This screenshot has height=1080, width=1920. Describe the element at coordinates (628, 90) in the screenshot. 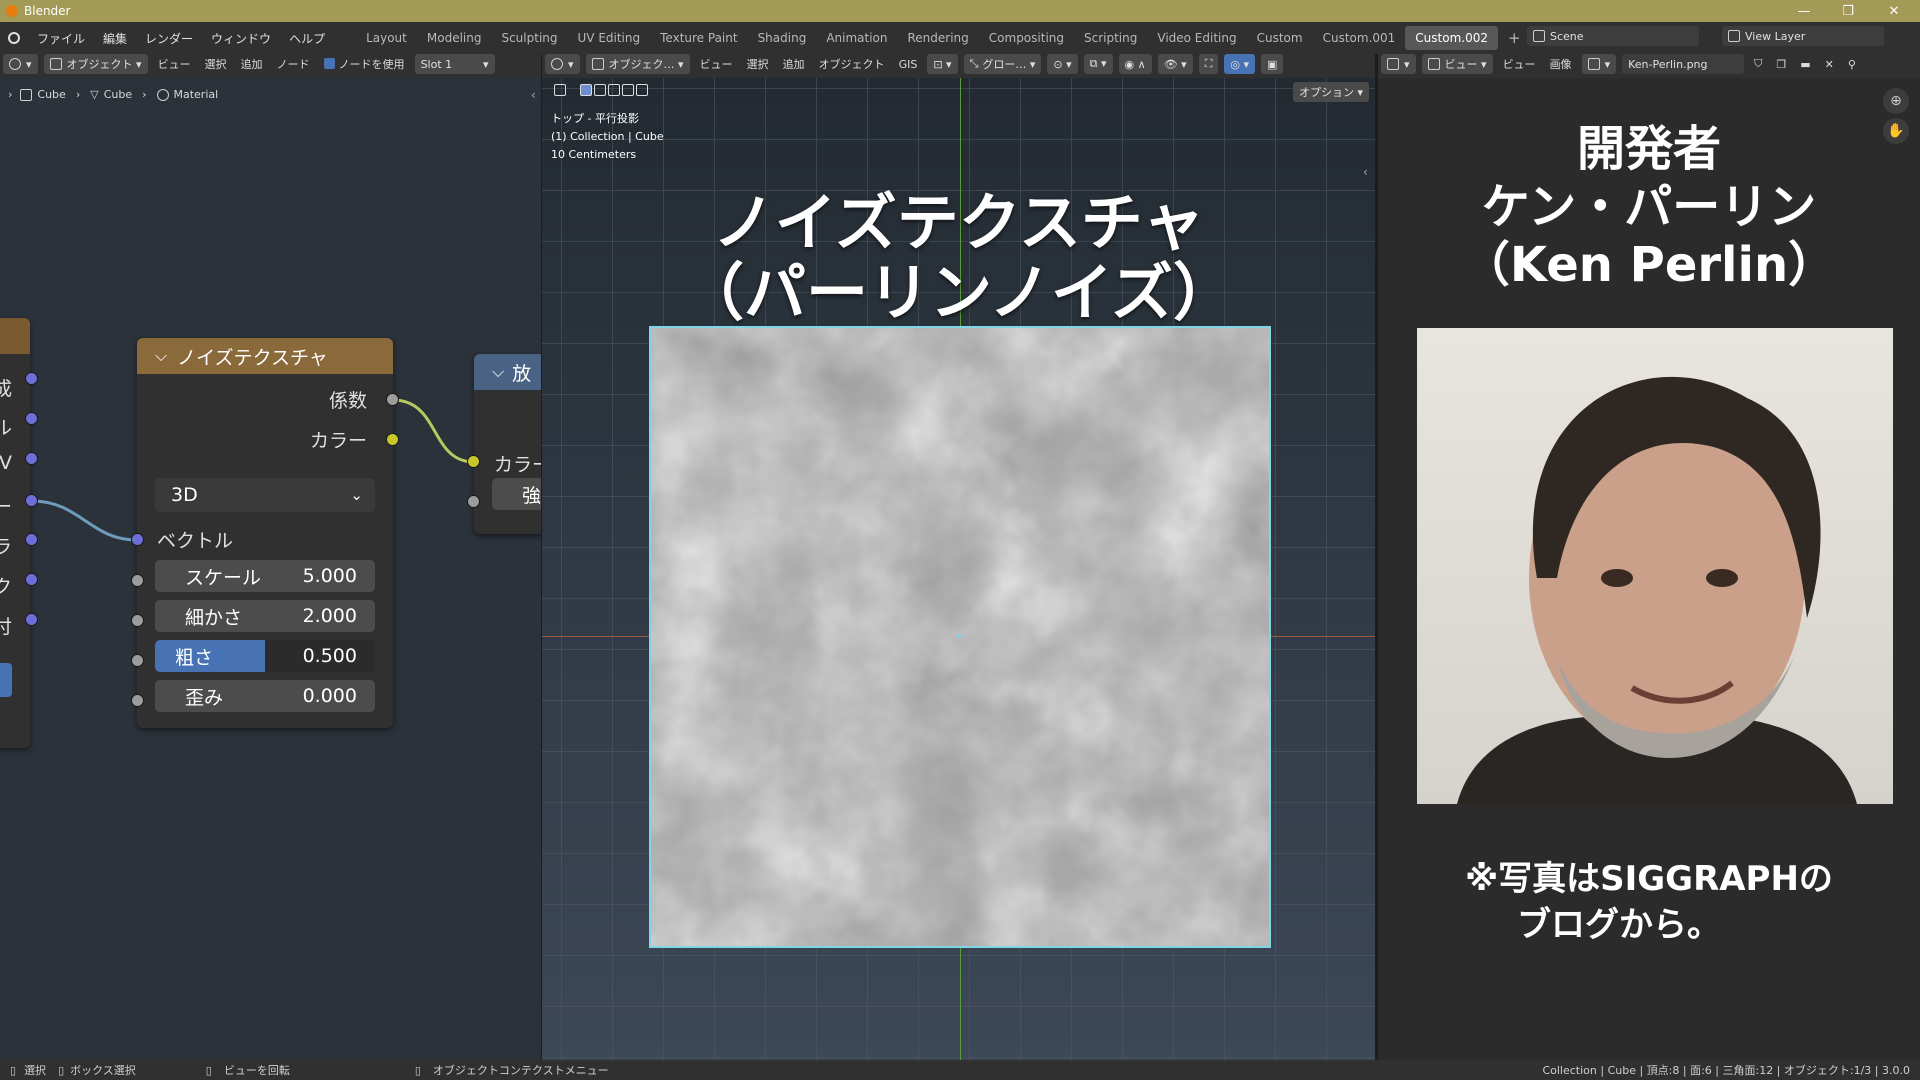

I see `select-mode-invert-icon` at that location.